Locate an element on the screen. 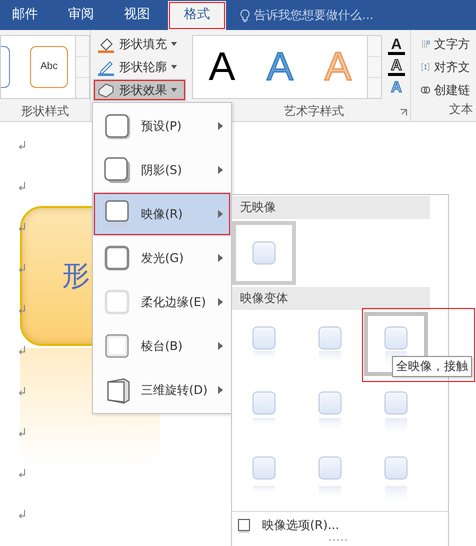  ribbon-tab: 视图 is located at coordinates (137, 15).